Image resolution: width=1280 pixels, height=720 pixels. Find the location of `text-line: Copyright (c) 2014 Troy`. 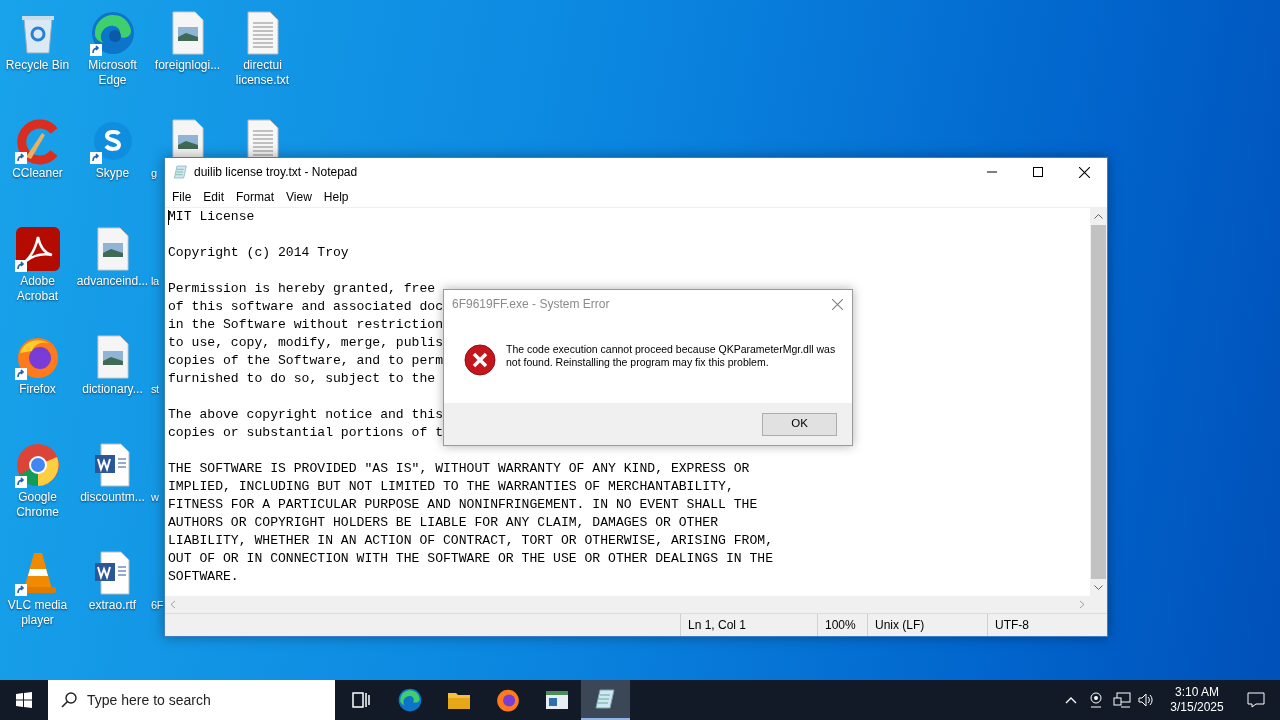

text-line: Copyright (c) 2014 Troy is located at coordinates (258, 253).